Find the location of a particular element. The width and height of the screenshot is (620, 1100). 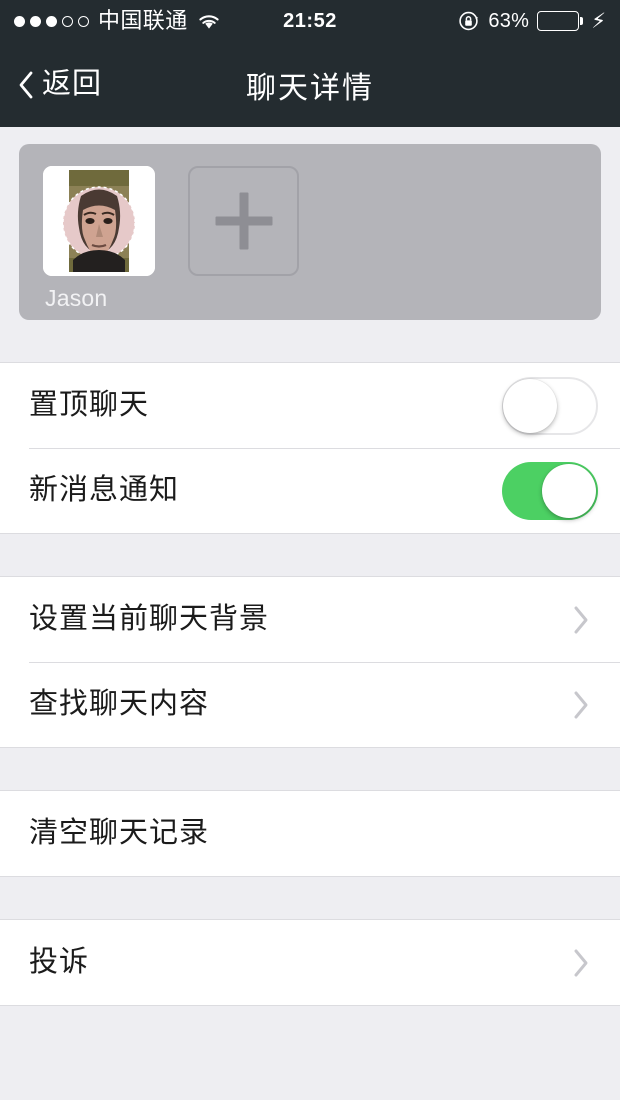

new-message-notification-toggle is located at coordinates (550, 490).